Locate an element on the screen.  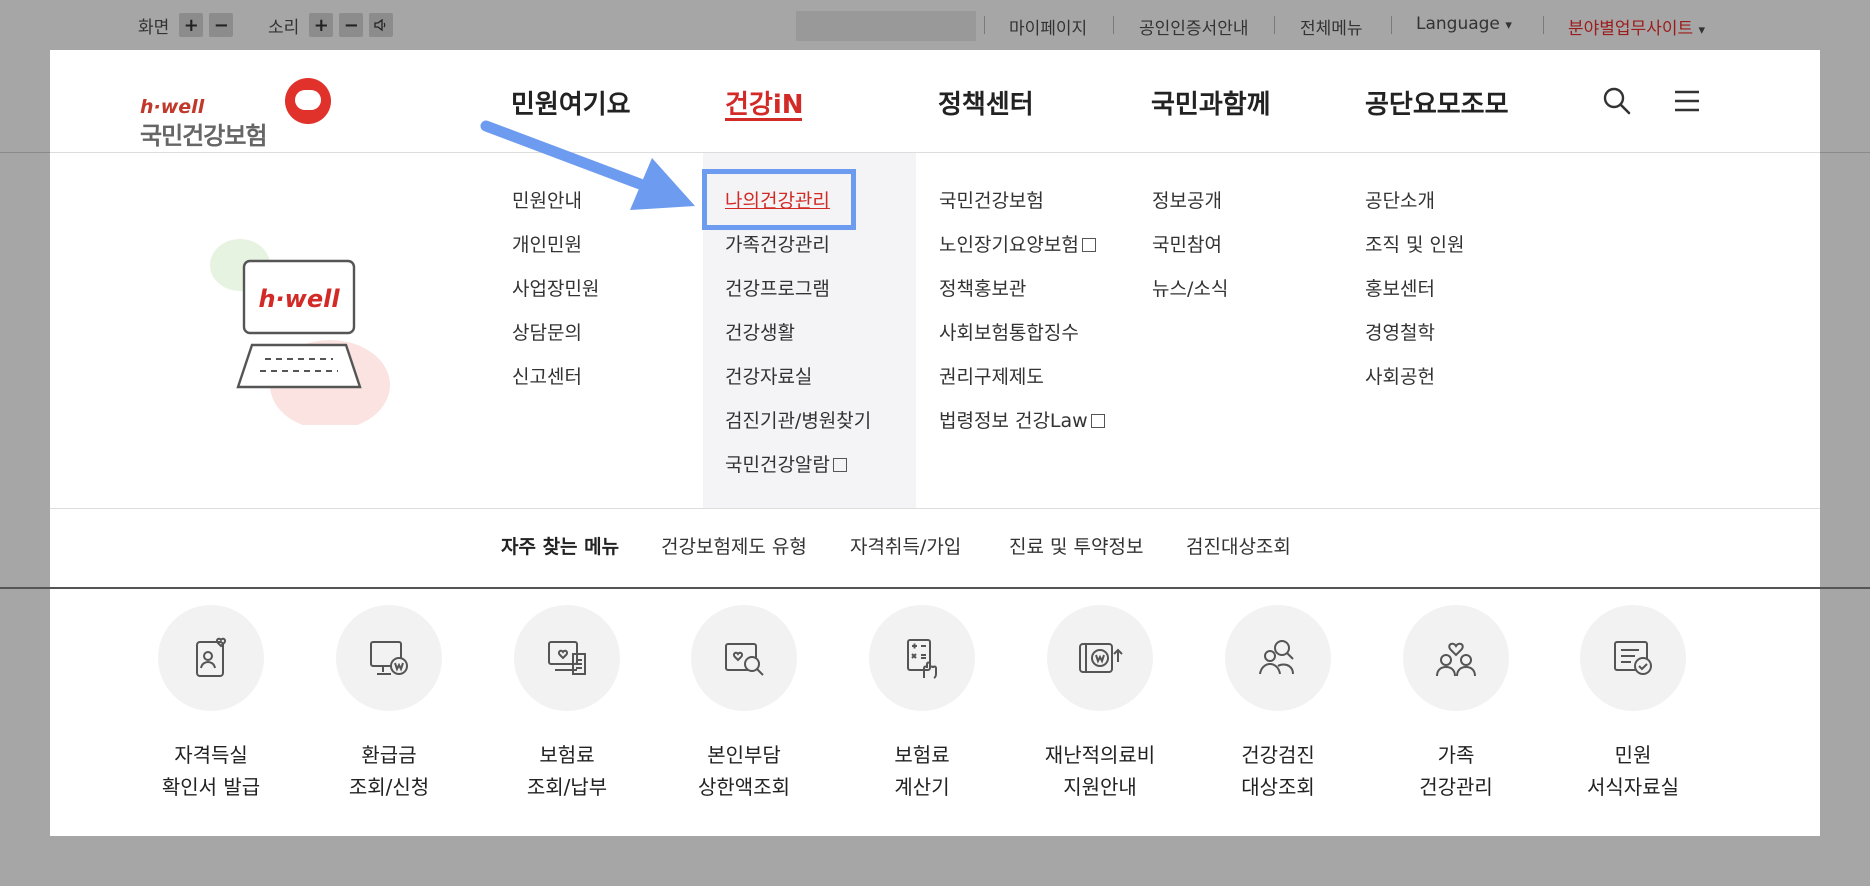
menu-item-external: 법령정보 건강Law is located at coordinates (1022, 428).